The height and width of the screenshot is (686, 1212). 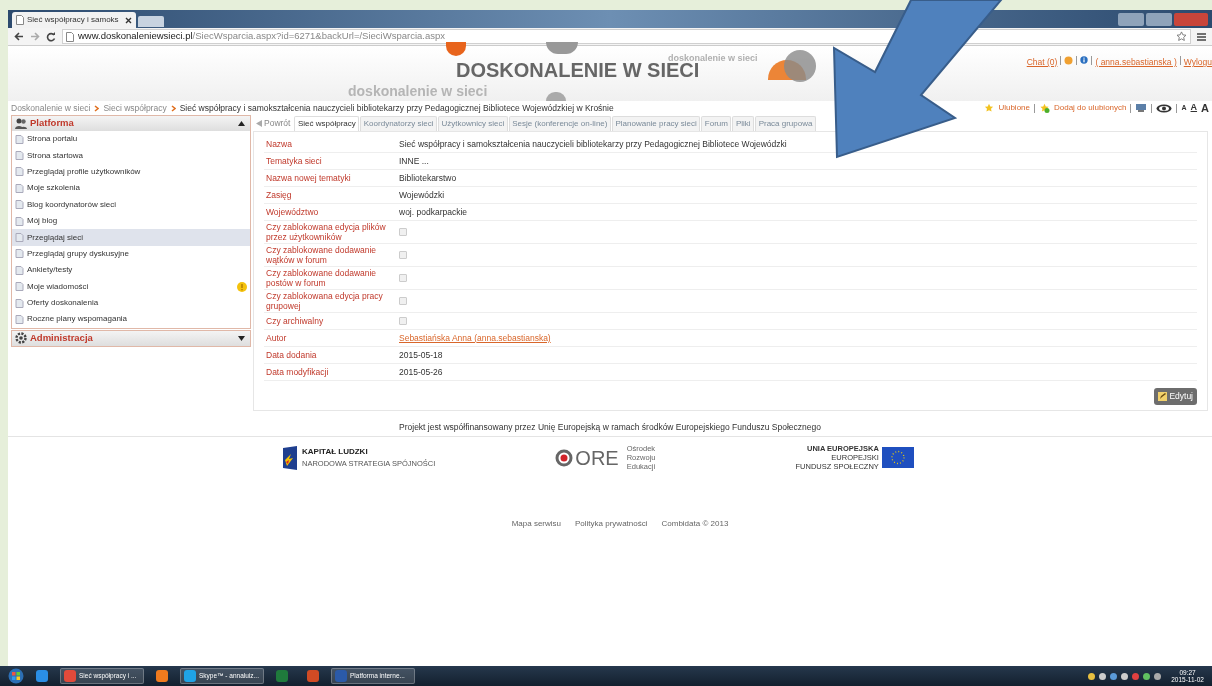 What do you see at coordinates (610, 427) in the screenshot?
I see `footer-note: Projekt jest współfinansowany przez Unię Europejską w ramach środków Europejskiego Funduszu Społecznego` at bounding box center [610, 427].